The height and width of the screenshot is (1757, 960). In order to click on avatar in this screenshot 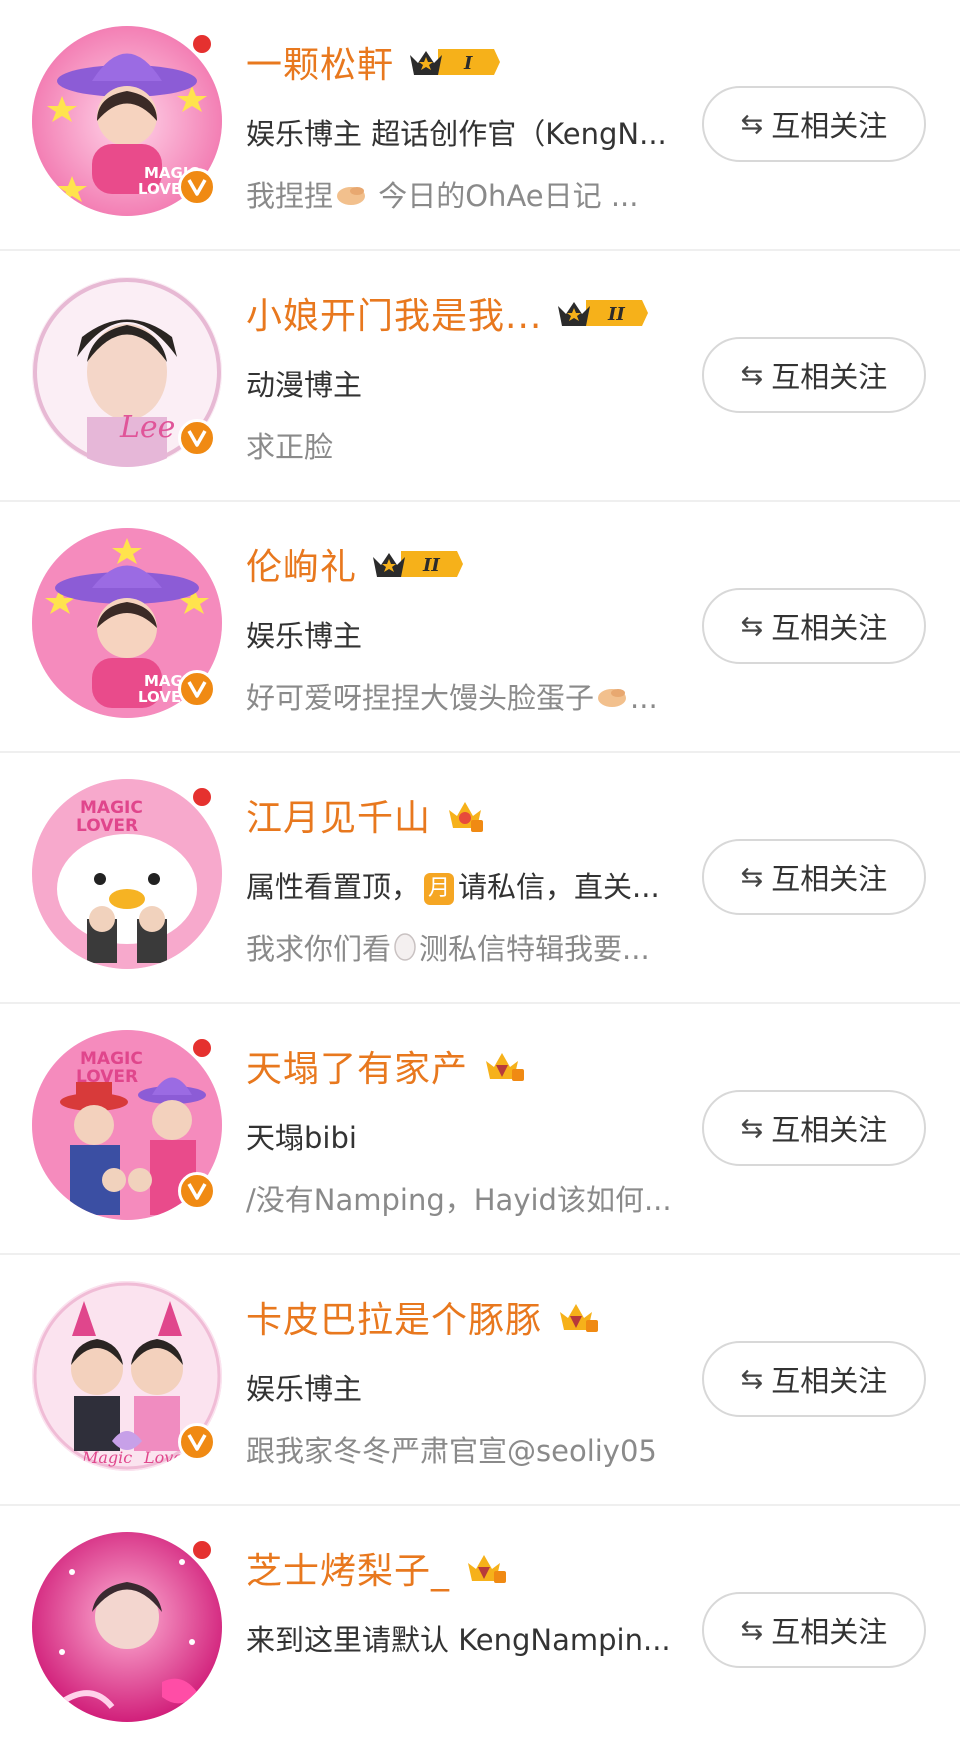, I will do `click(127, 1627)`.